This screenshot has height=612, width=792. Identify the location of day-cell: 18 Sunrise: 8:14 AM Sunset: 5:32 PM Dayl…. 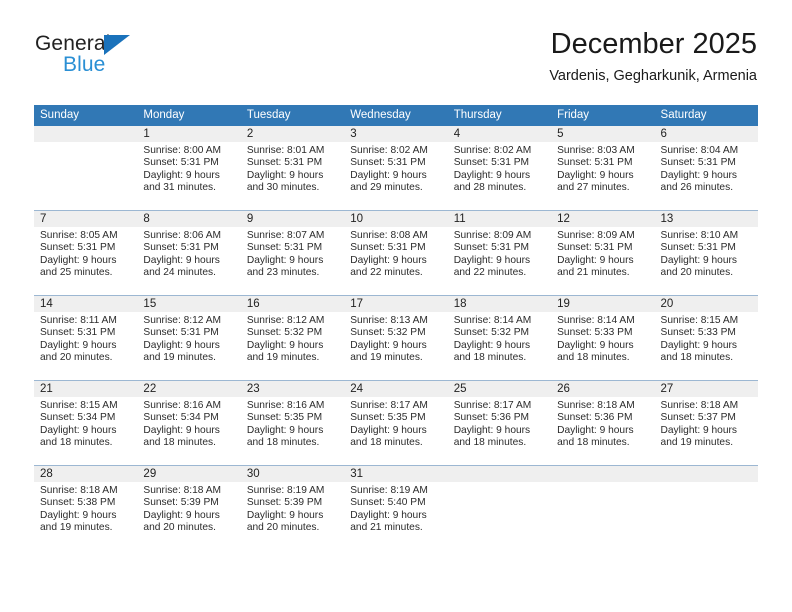
(499, 338).